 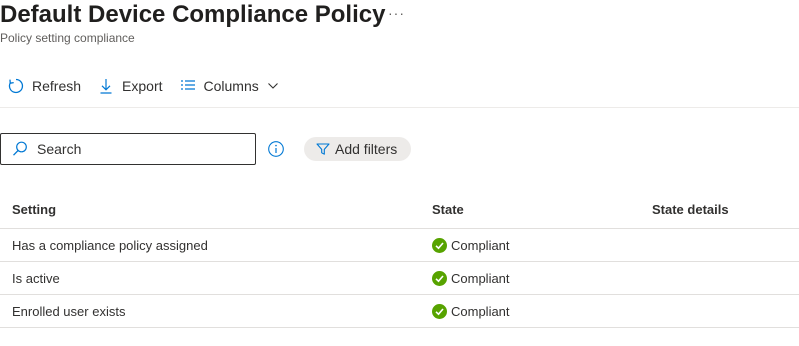 I want to click on setting-cell: Has a compliance policy assigned, so click(x=110, y=245).